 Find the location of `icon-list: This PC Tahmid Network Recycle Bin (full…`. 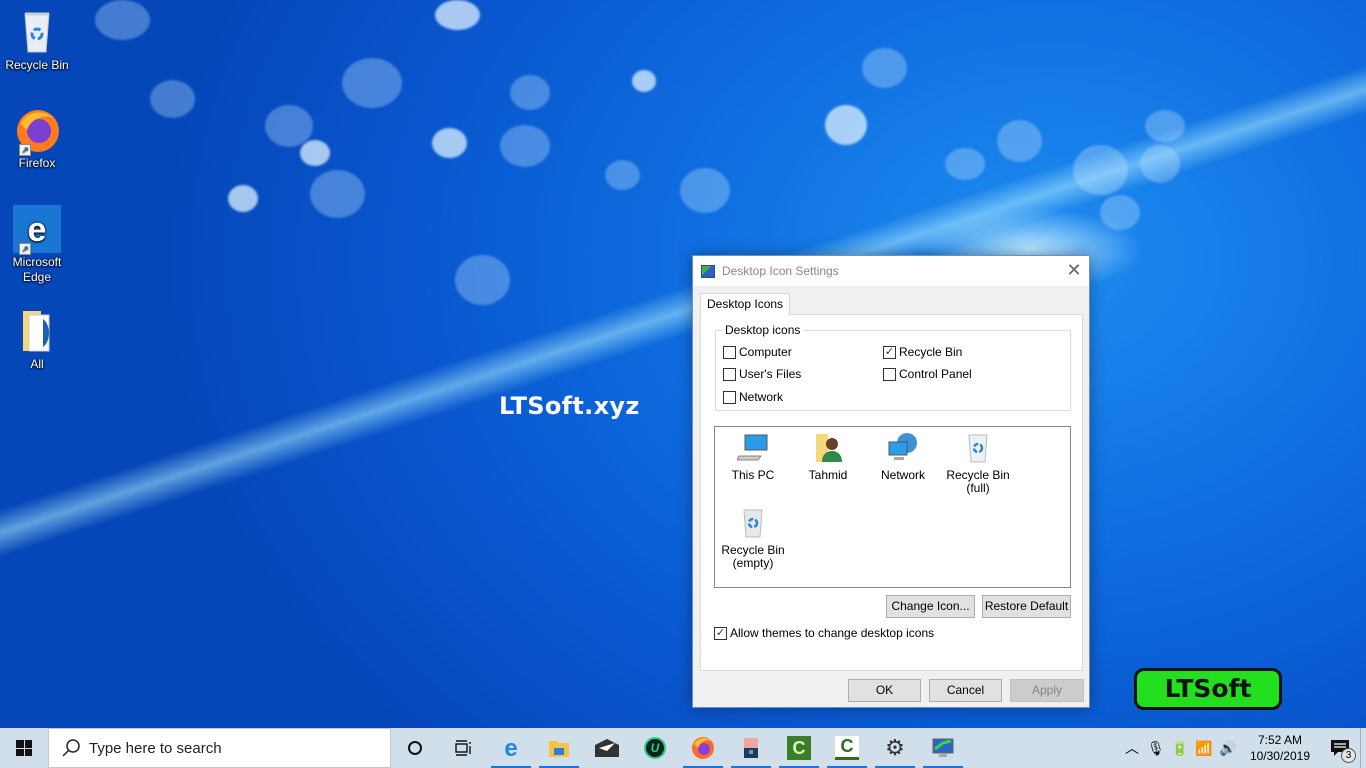

icon-list: This PC Tahmid Network Recycle Bin (full… is located at coordinates (892, 507).